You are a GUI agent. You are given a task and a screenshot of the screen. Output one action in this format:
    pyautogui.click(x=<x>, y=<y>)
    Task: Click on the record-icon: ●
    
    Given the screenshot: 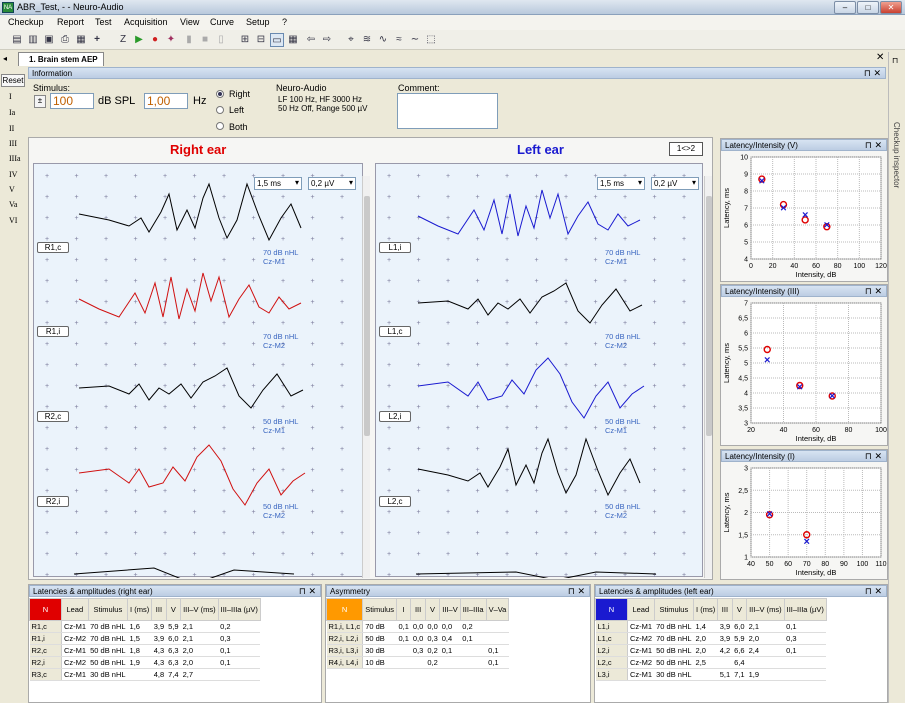 What is the action you would take?
    pyautogui.click(x=155, y=40)
    